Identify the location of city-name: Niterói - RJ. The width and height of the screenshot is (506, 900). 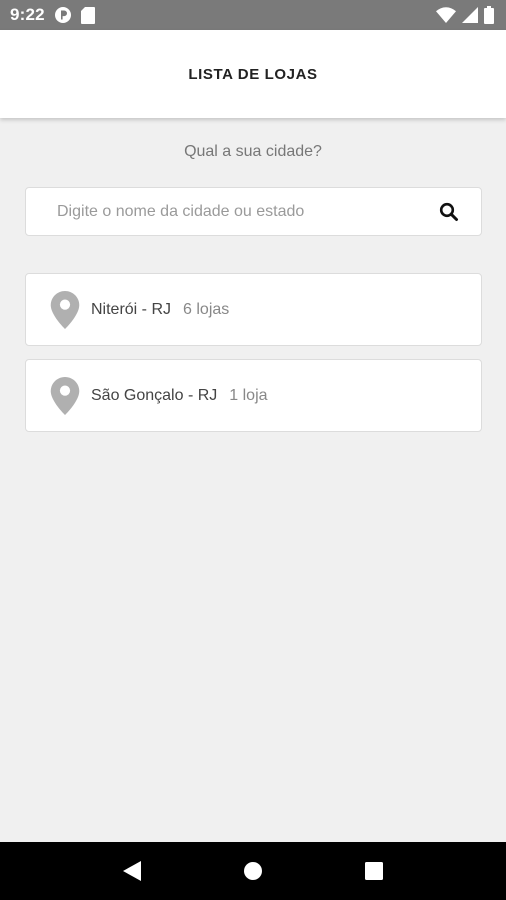
(131, 309).